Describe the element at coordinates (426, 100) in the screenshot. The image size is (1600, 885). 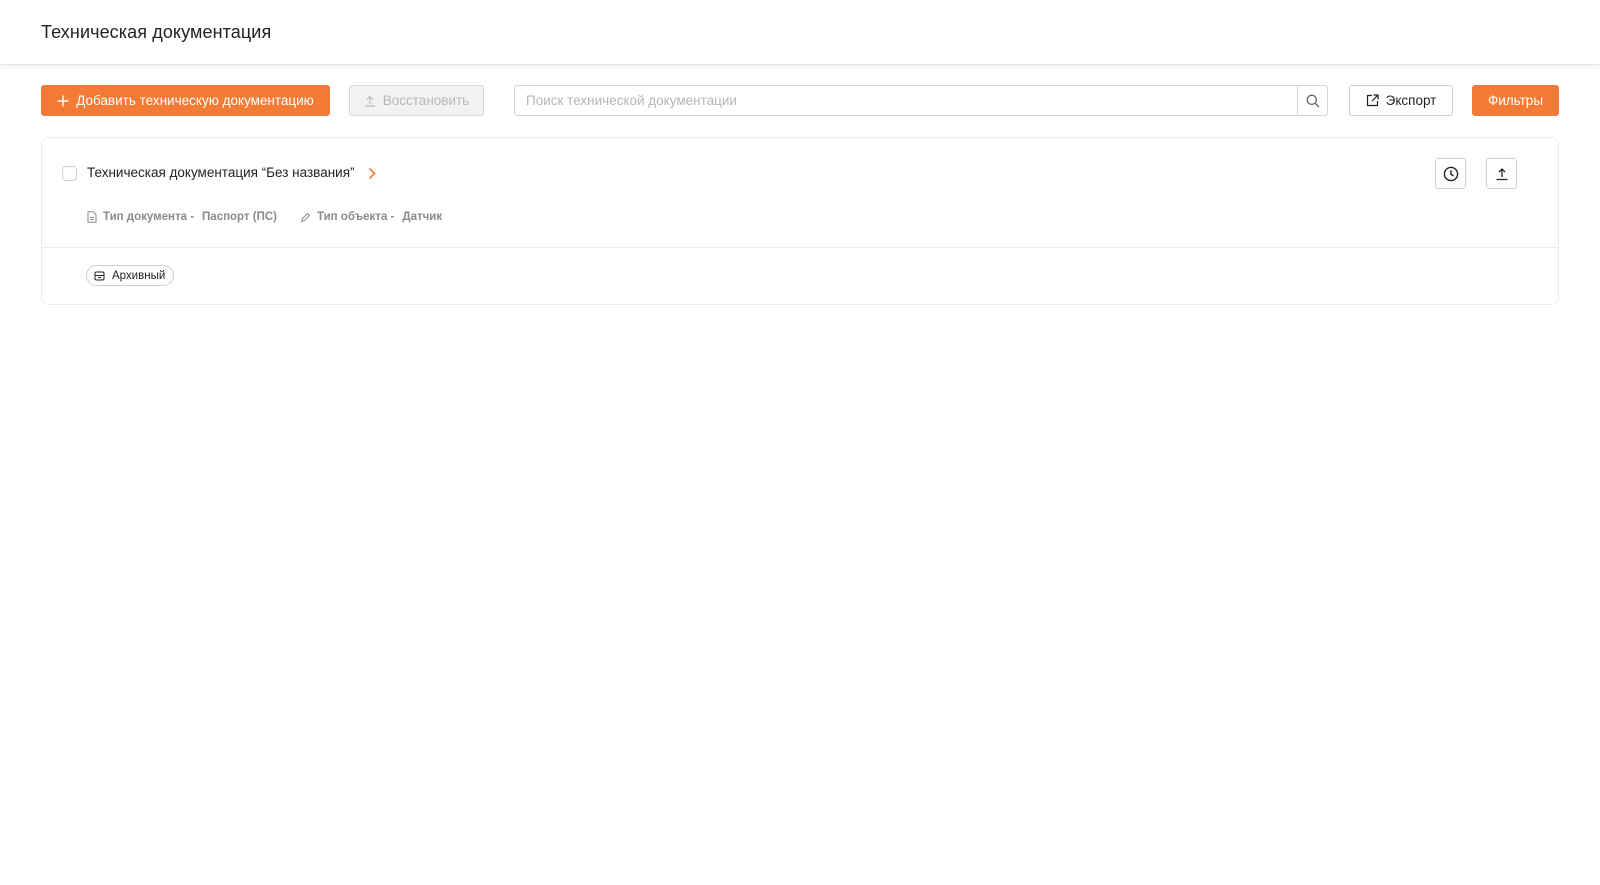
I see `restore-label: Восстановить` at that location.